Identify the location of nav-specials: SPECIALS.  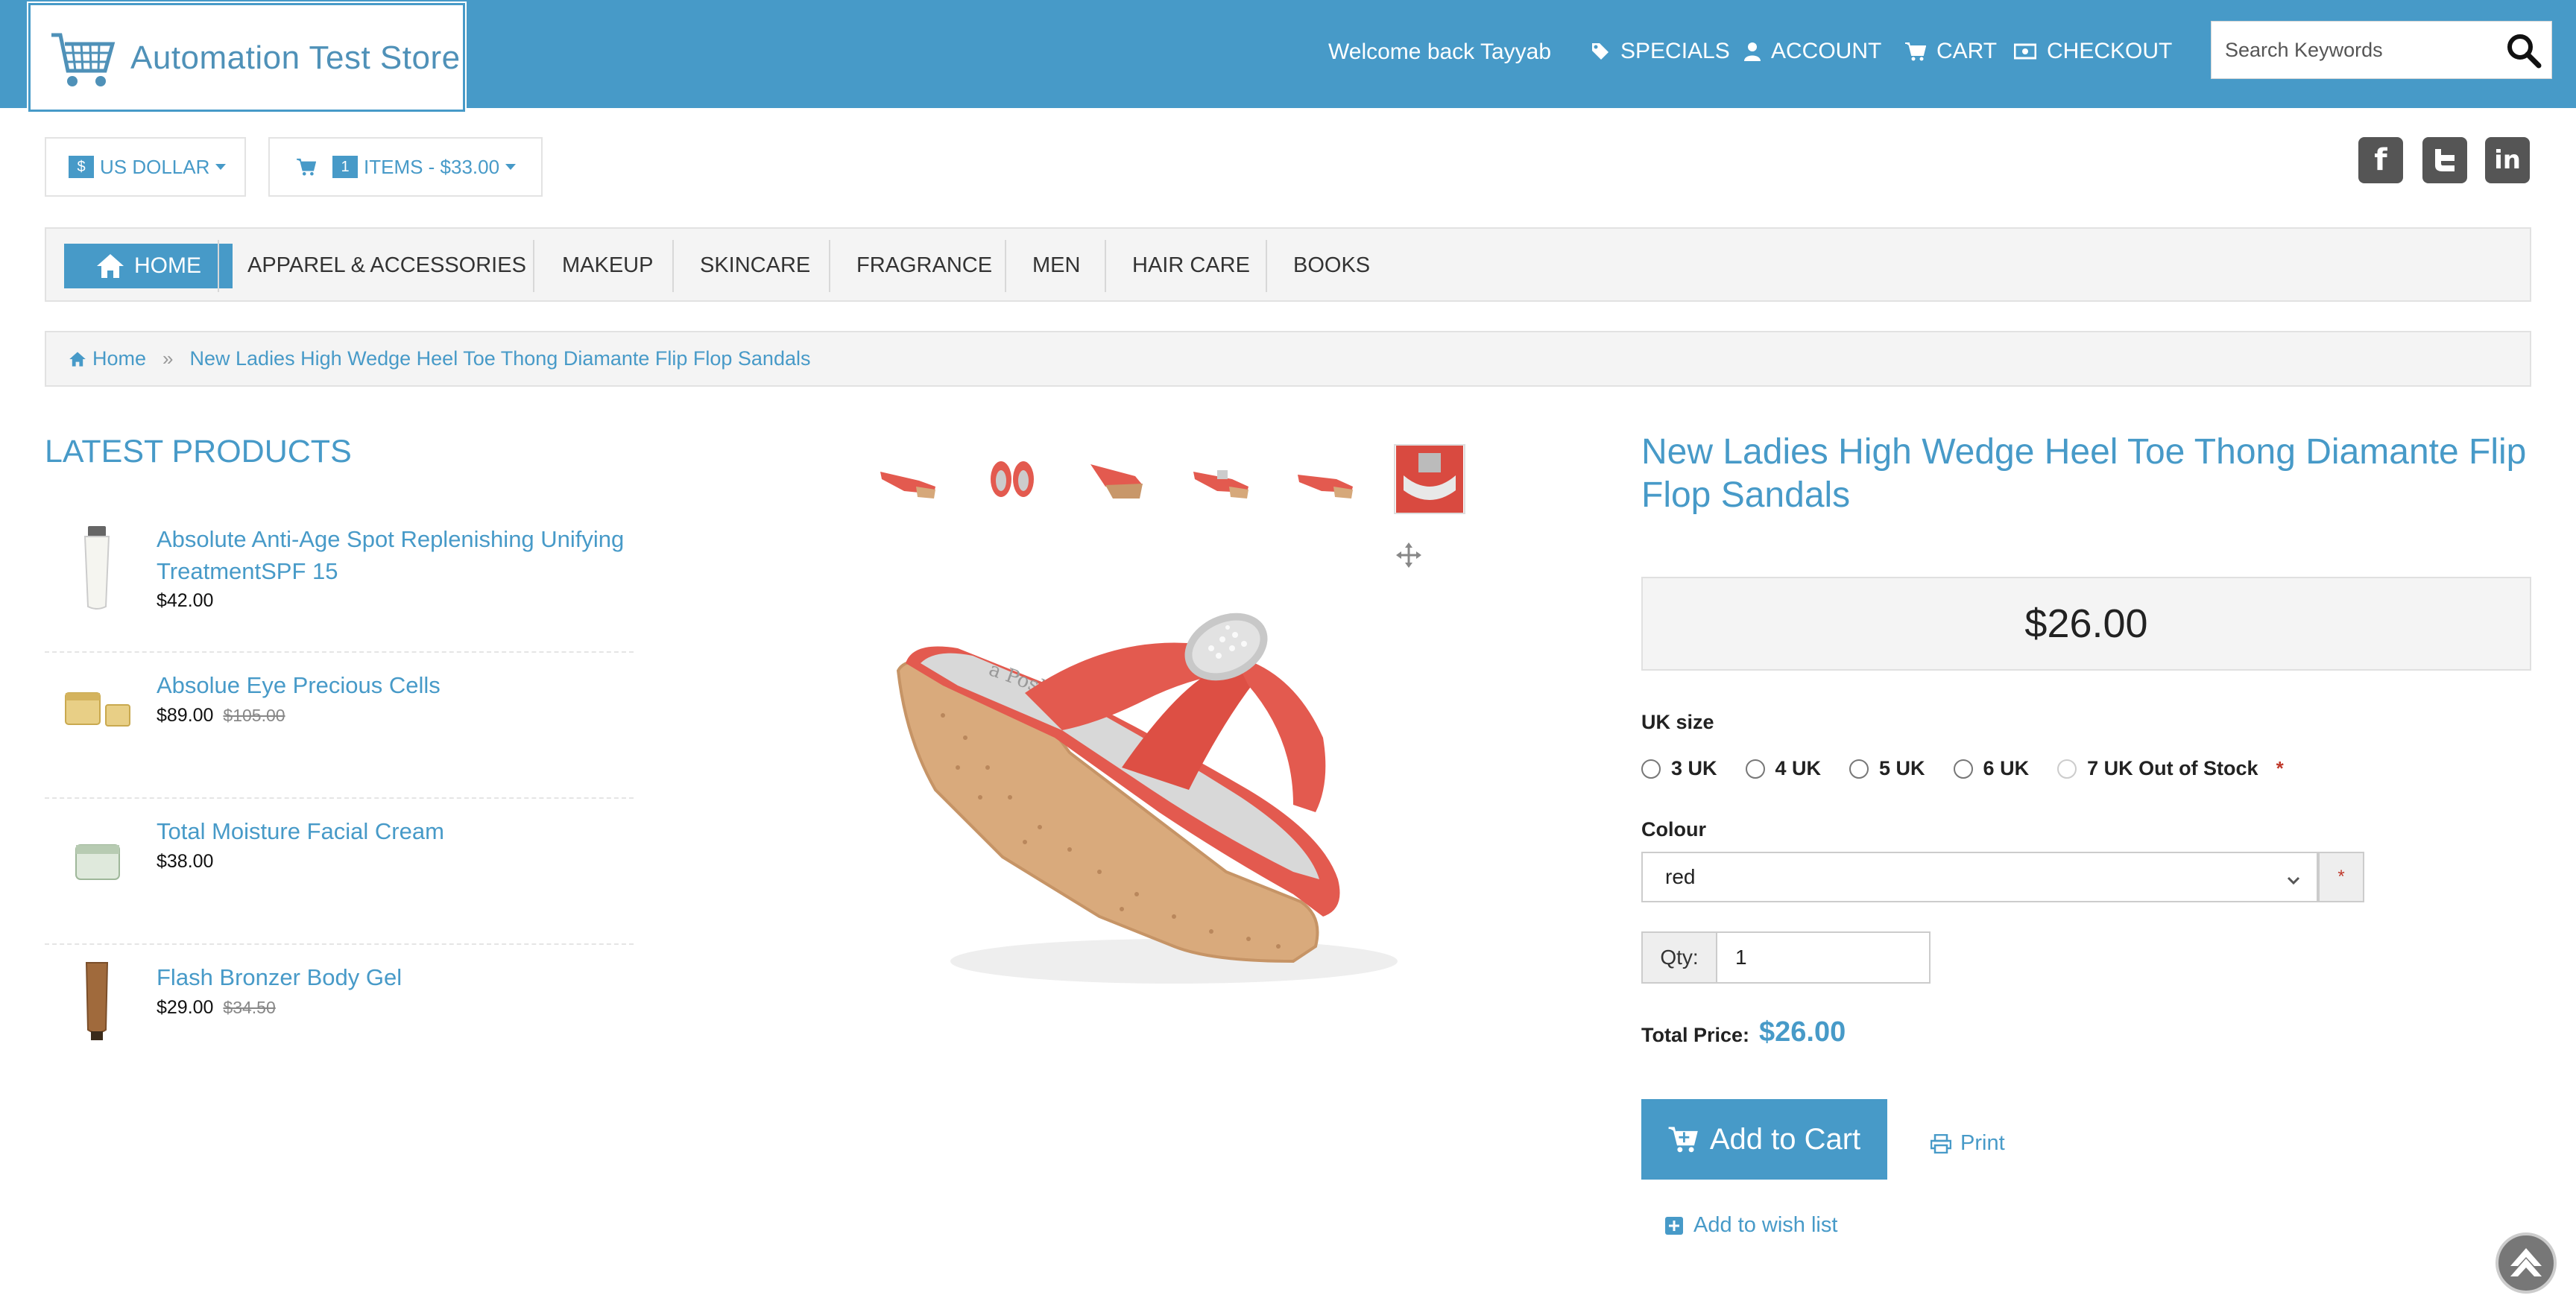
(1661, 51).